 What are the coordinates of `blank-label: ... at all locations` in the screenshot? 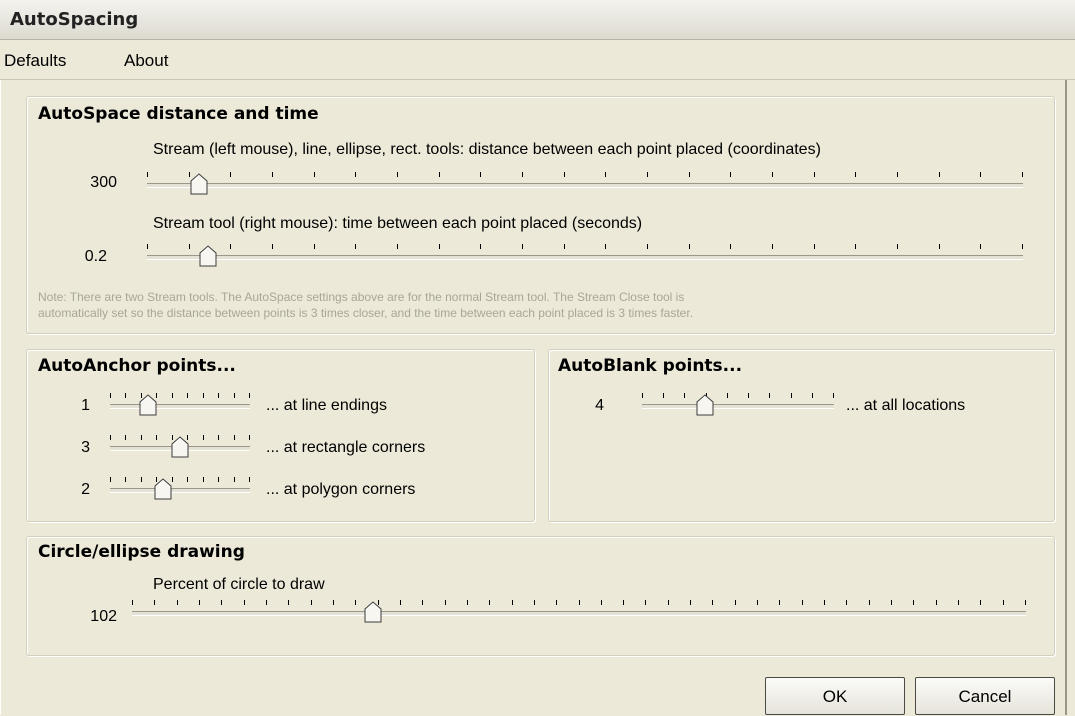 It's located at (906, 405).